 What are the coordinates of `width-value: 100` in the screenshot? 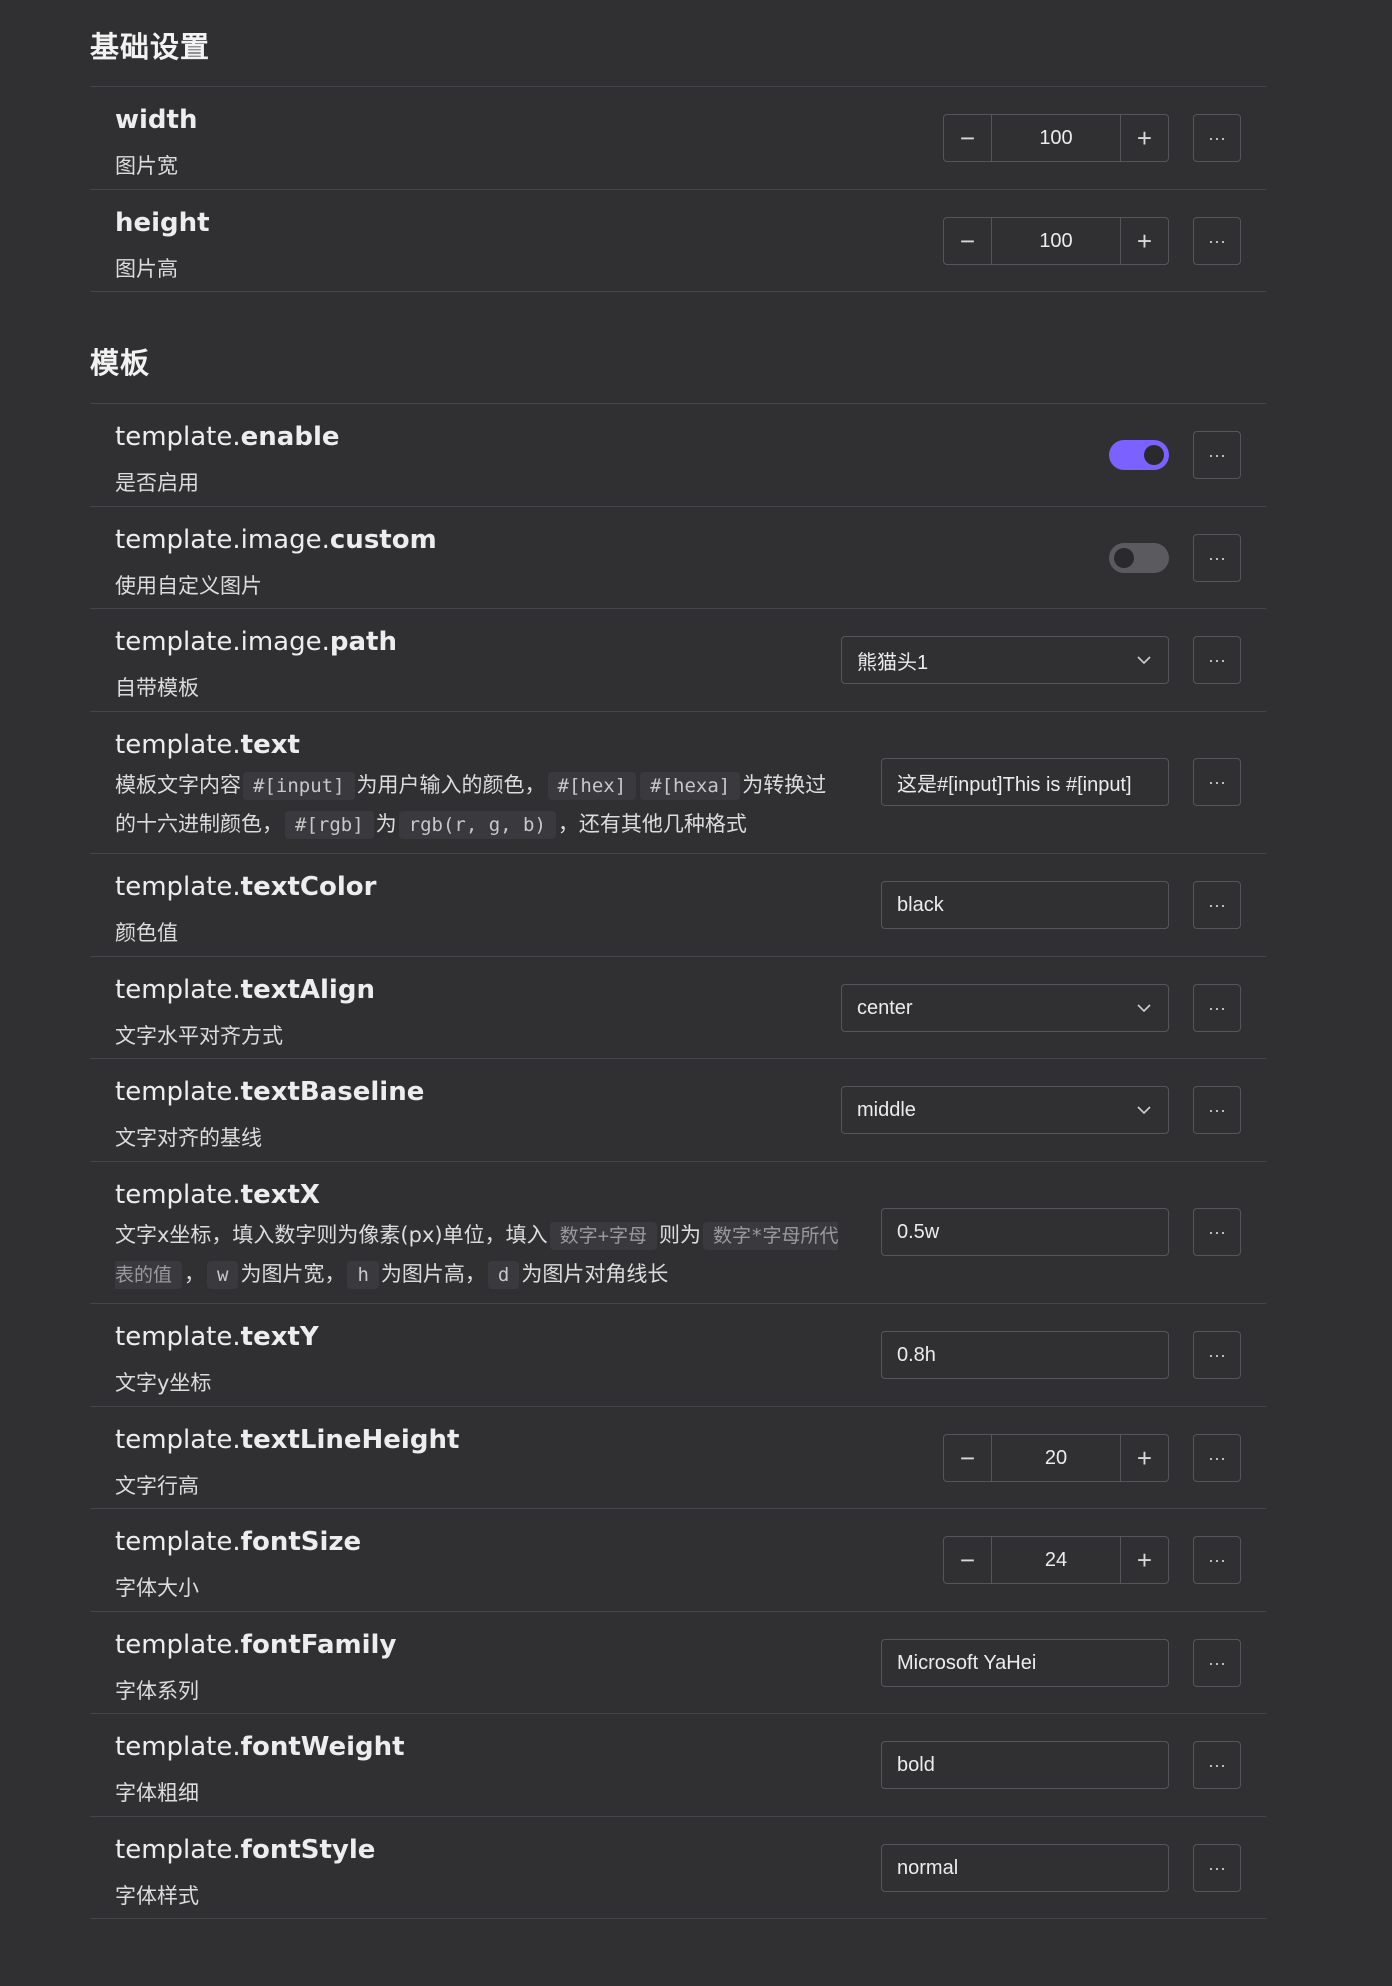 It's located at (1056, 138).